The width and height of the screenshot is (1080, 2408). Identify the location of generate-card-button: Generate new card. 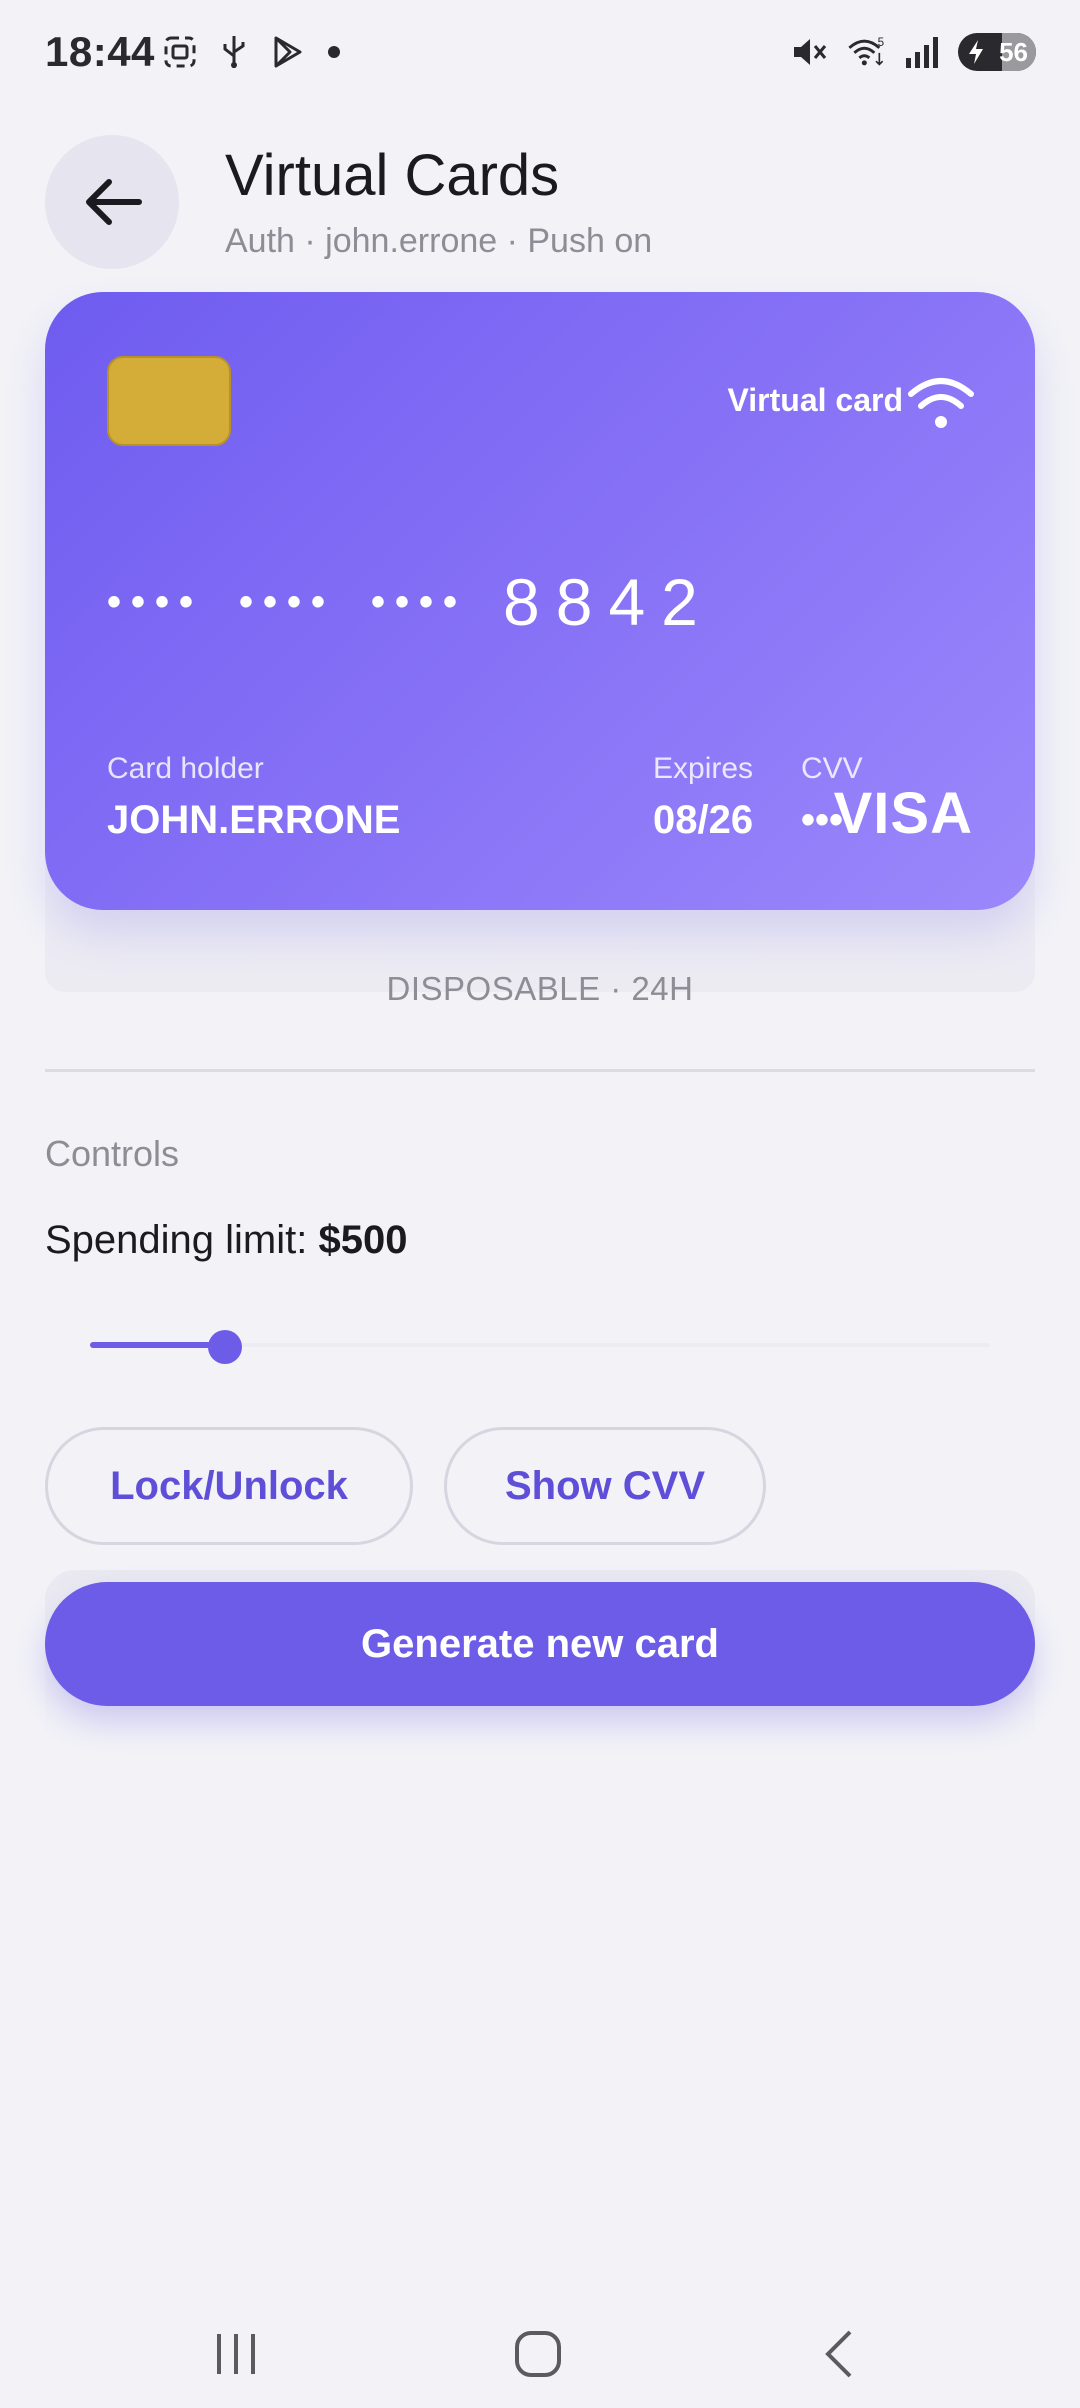
(540, 1644).